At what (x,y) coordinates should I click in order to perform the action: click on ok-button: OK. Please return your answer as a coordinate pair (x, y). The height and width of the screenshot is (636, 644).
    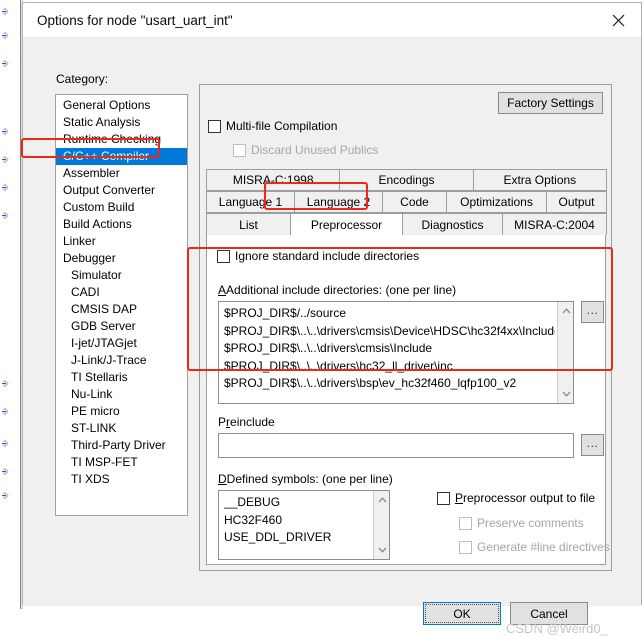
    Looking at the image, I should click on (462, 613).